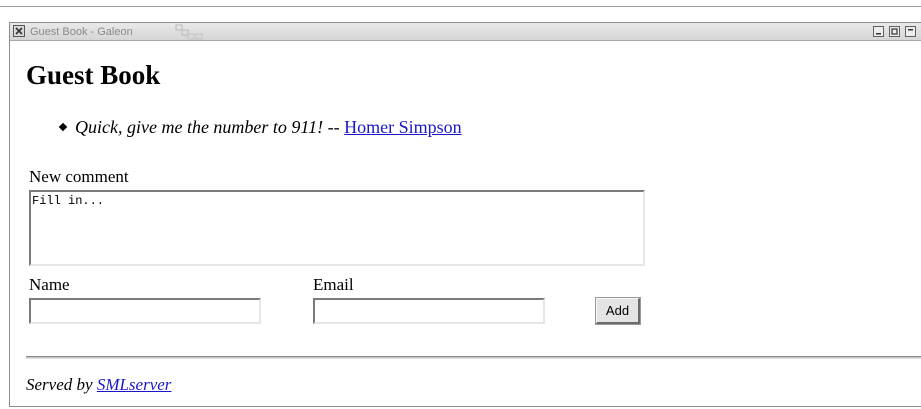 Image resolution: width=921 pixels, height=409 pixels. What do you see at coordinates (79, 176) in the screenshot?
I see `comment-label: New comment` at bounding box center [79, 176].